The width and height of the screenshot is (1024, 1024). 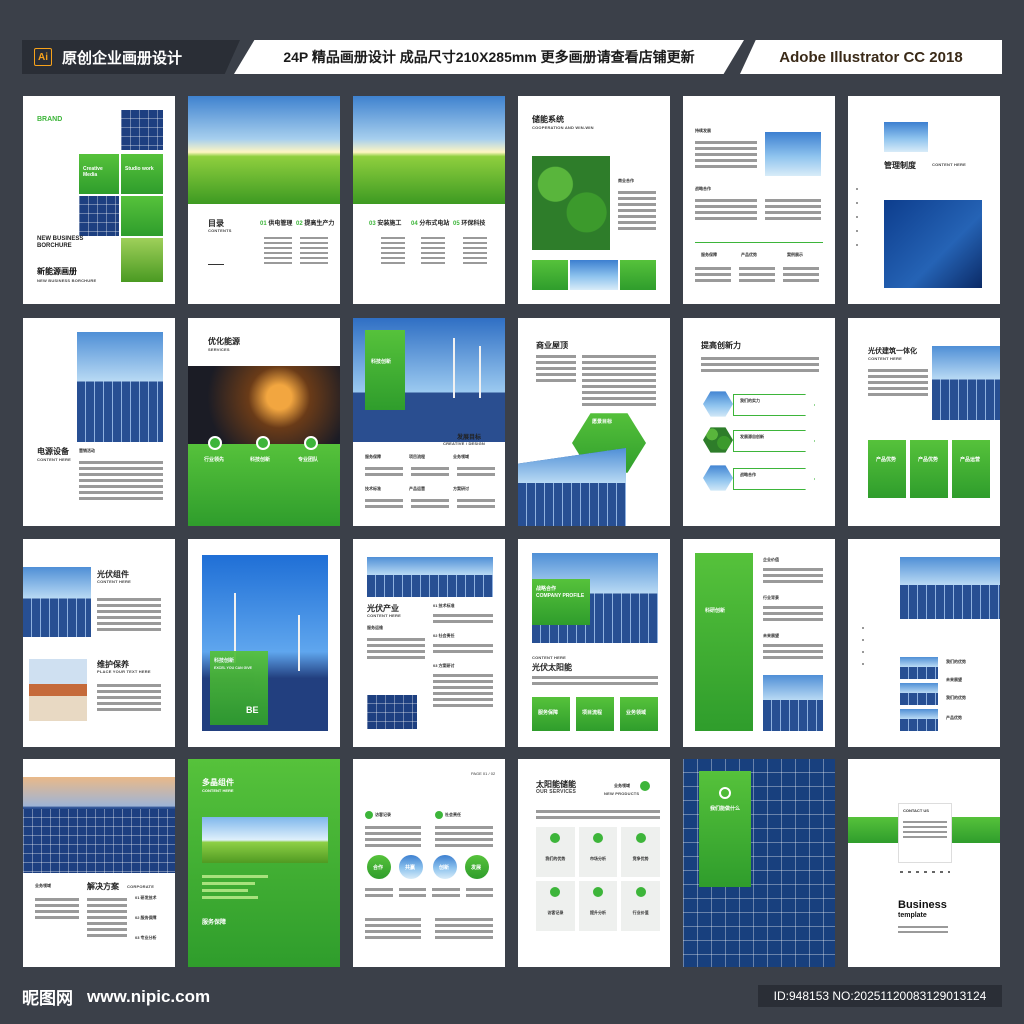 I want to click on col-box-1: 产品优势, so click(x=887, y=469).